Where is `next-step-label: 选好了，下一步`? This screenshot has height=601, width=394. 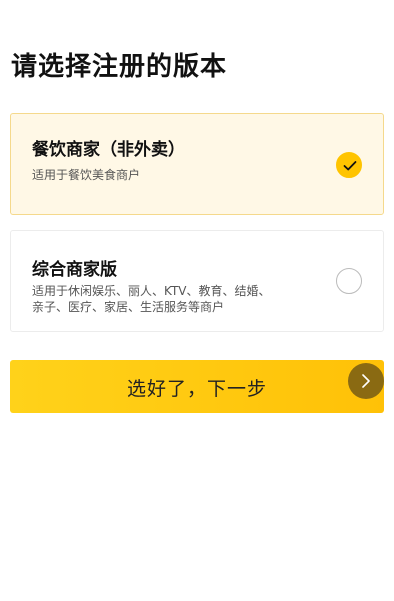 next-step-label: 选好了，下一步 is located at coordinates (196, 389).